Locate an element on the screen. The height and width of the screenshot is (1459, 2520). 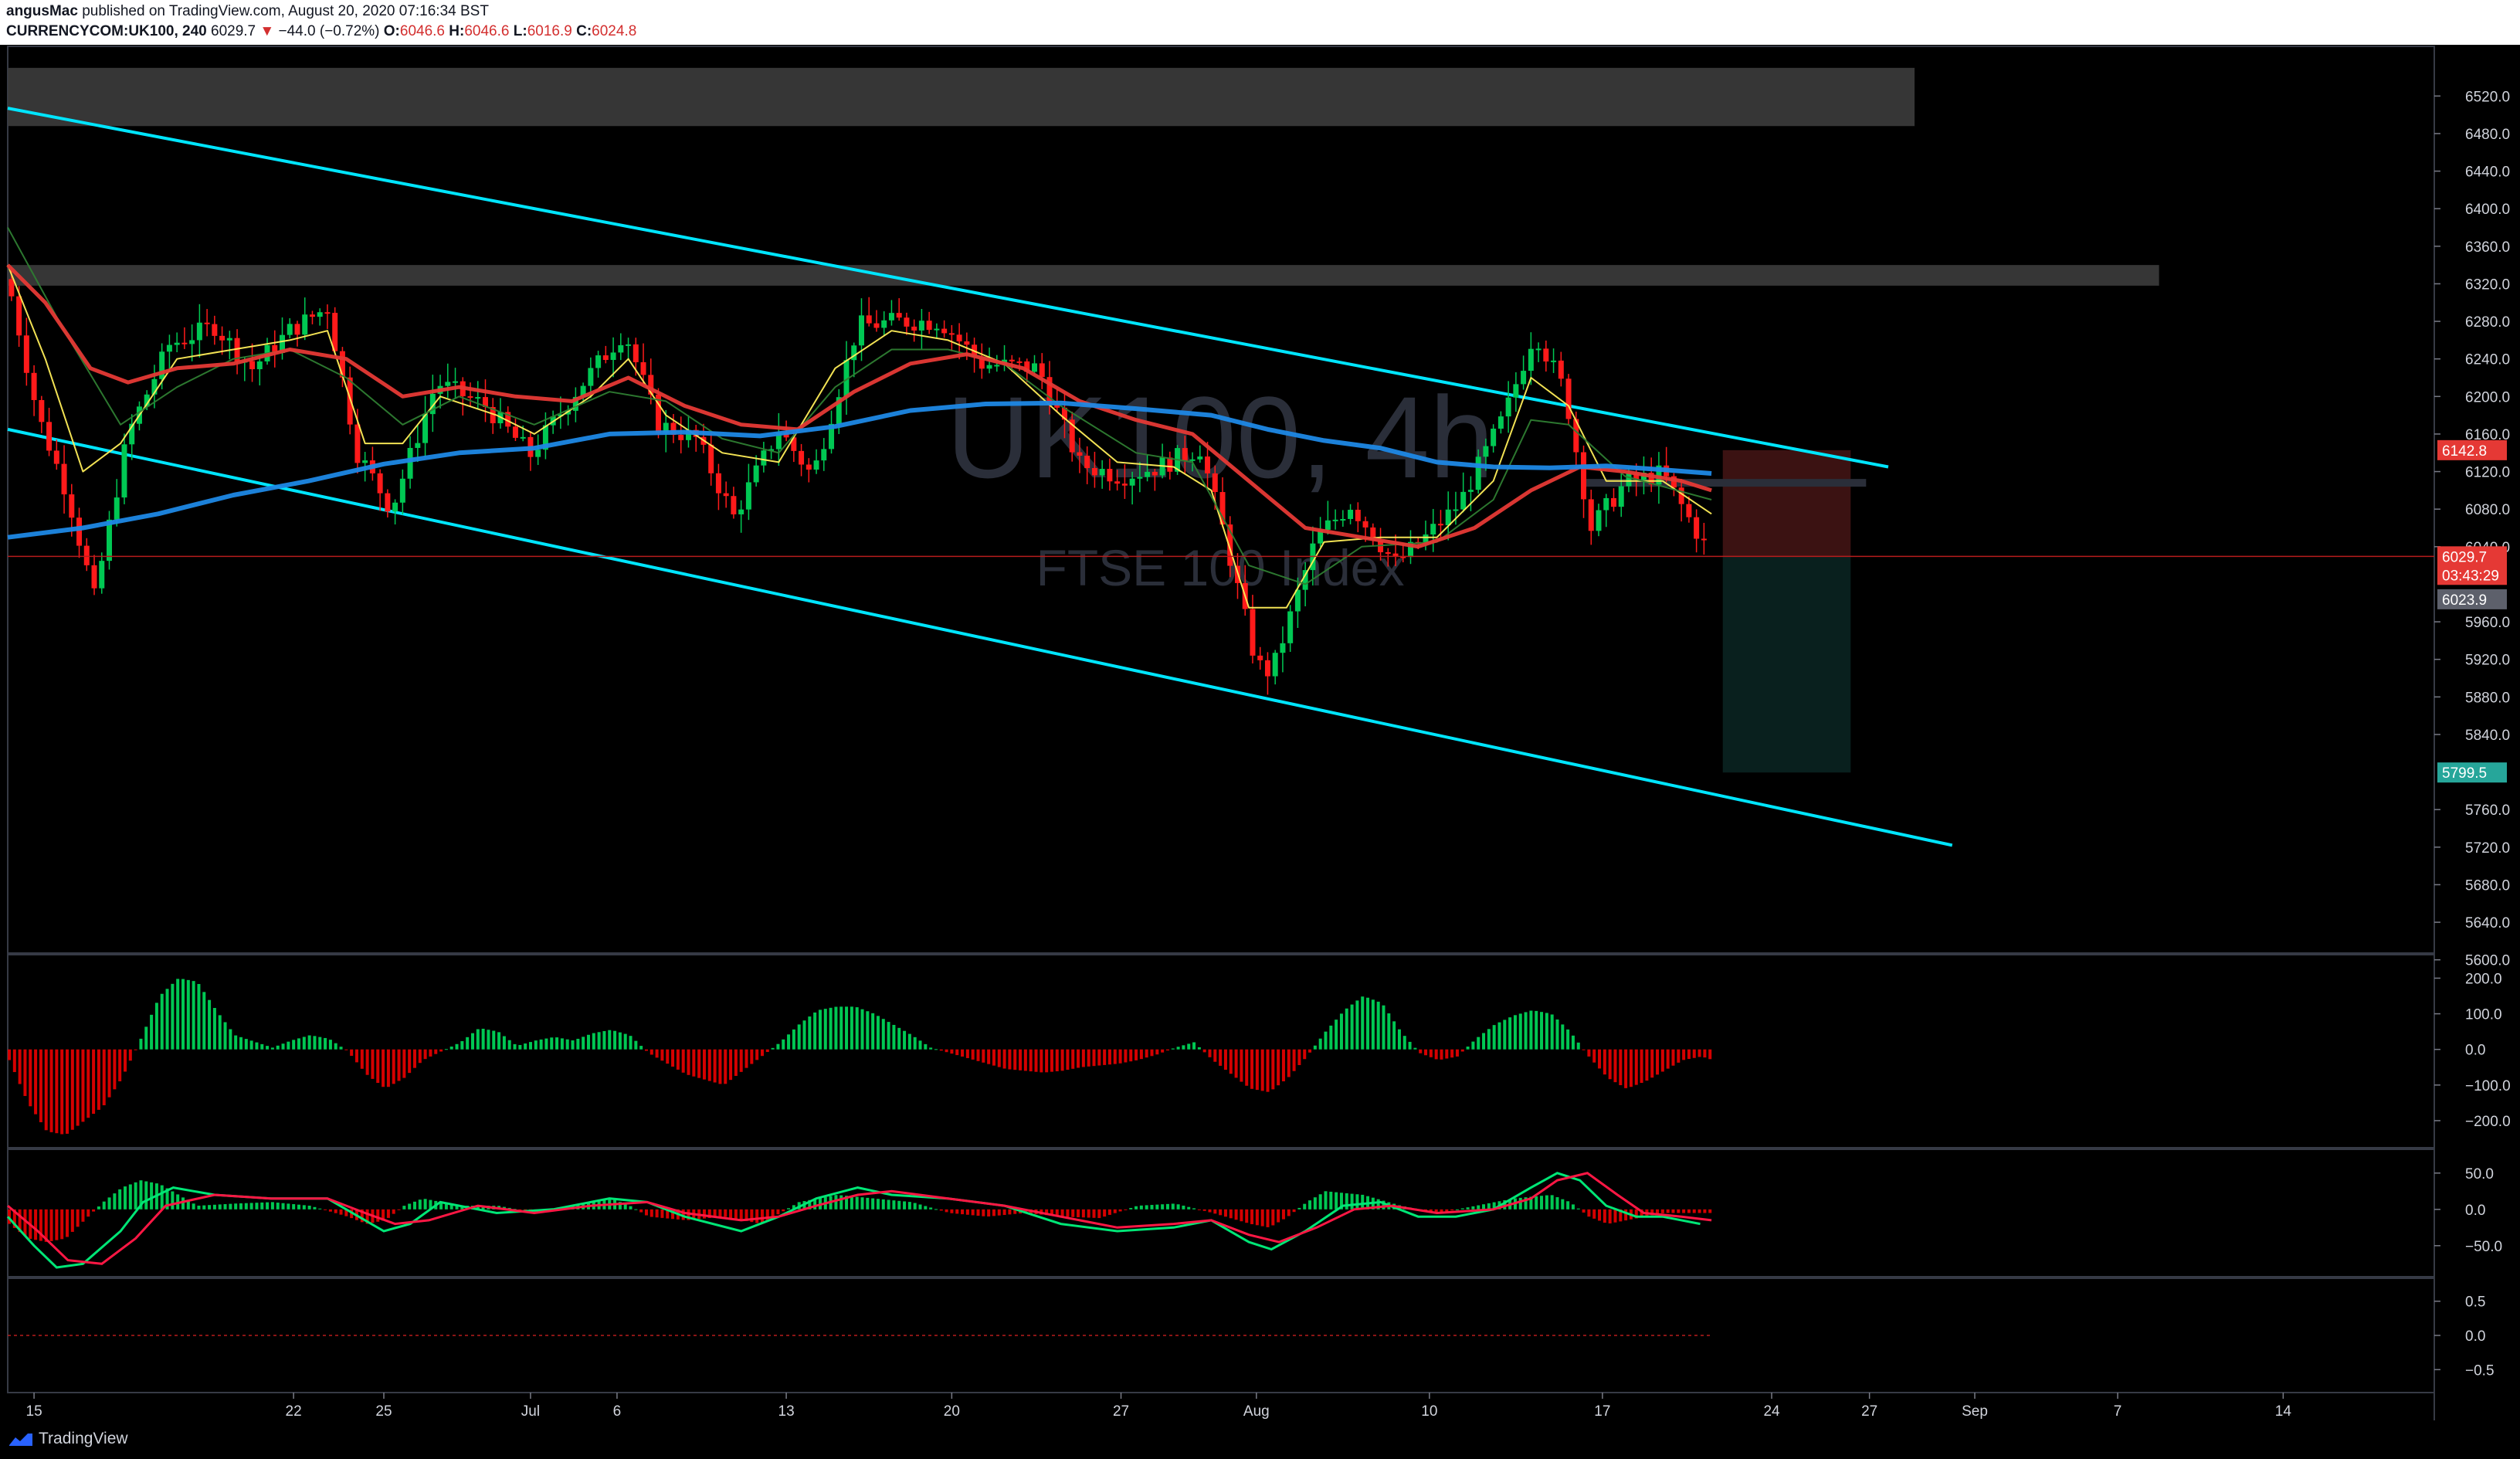
author-name: angusMac is located at coordinates (42, 11).